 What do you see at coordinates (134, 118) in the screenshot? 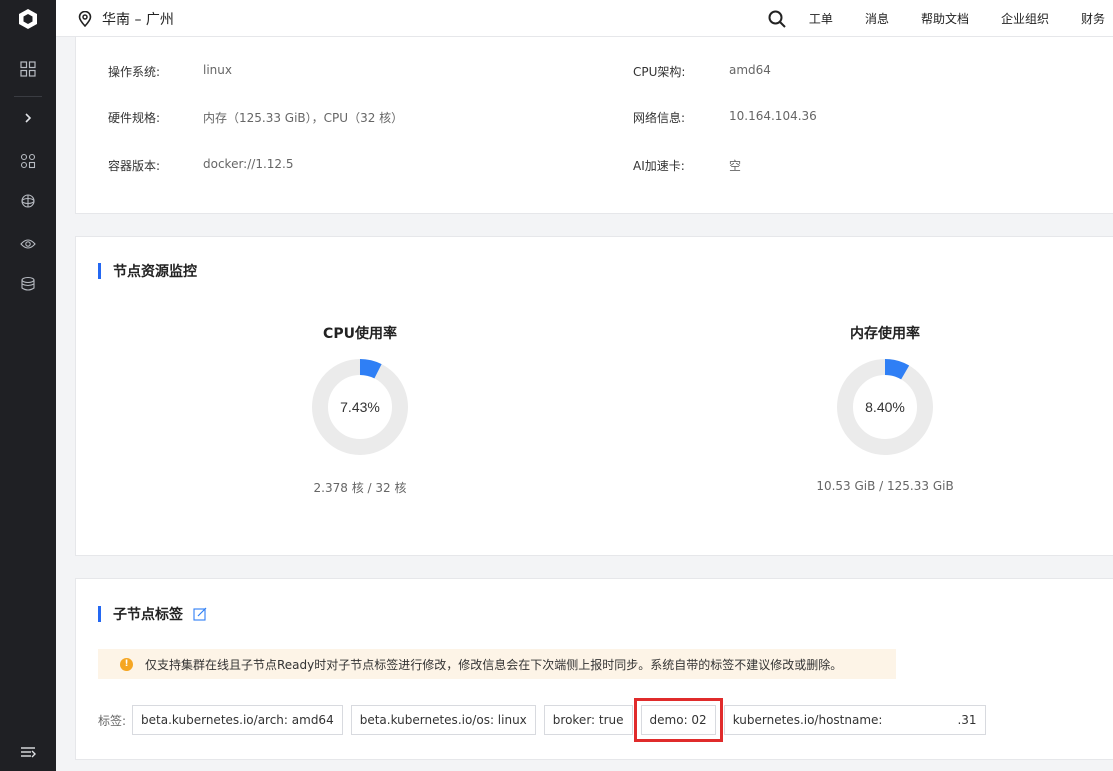
I see `hardware-label: 硬件规格:` at bounding box center [134, 118].